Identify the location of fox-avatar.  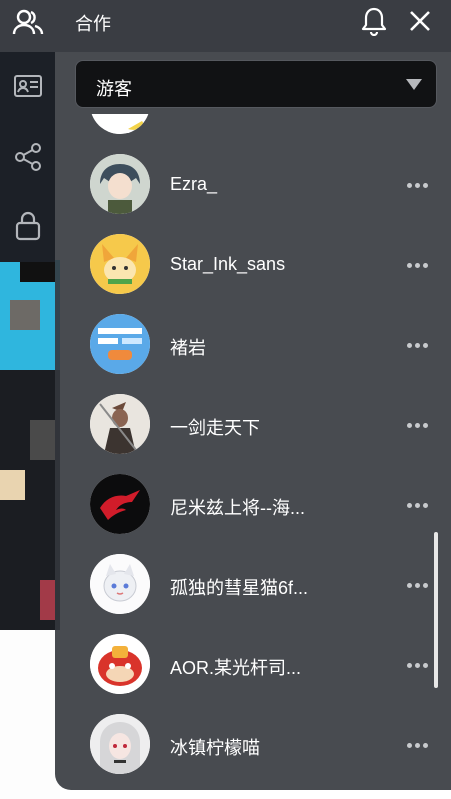
(120, 264).